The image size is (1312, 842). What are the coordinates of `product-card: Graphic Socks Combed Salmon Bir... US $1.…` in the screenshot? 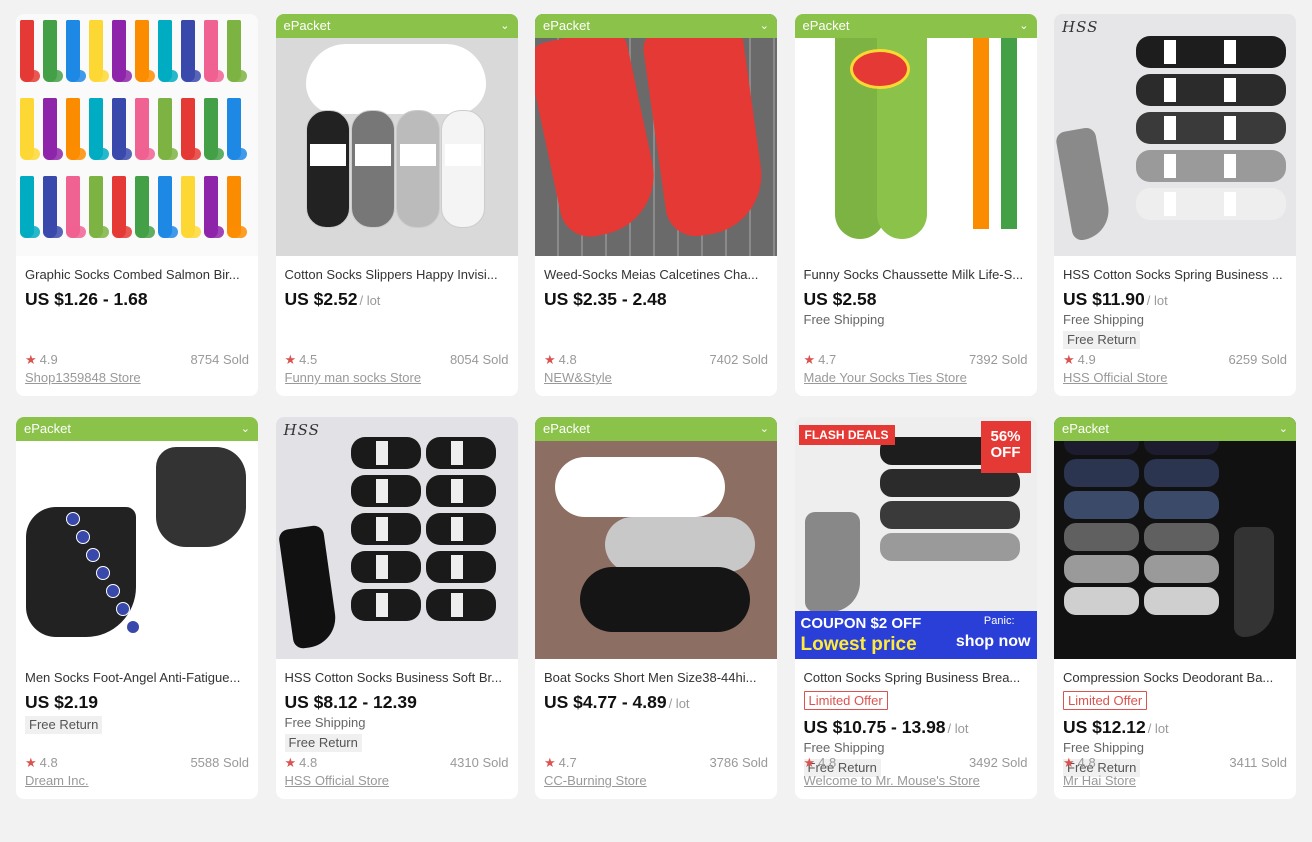 It's located at (137, 205).